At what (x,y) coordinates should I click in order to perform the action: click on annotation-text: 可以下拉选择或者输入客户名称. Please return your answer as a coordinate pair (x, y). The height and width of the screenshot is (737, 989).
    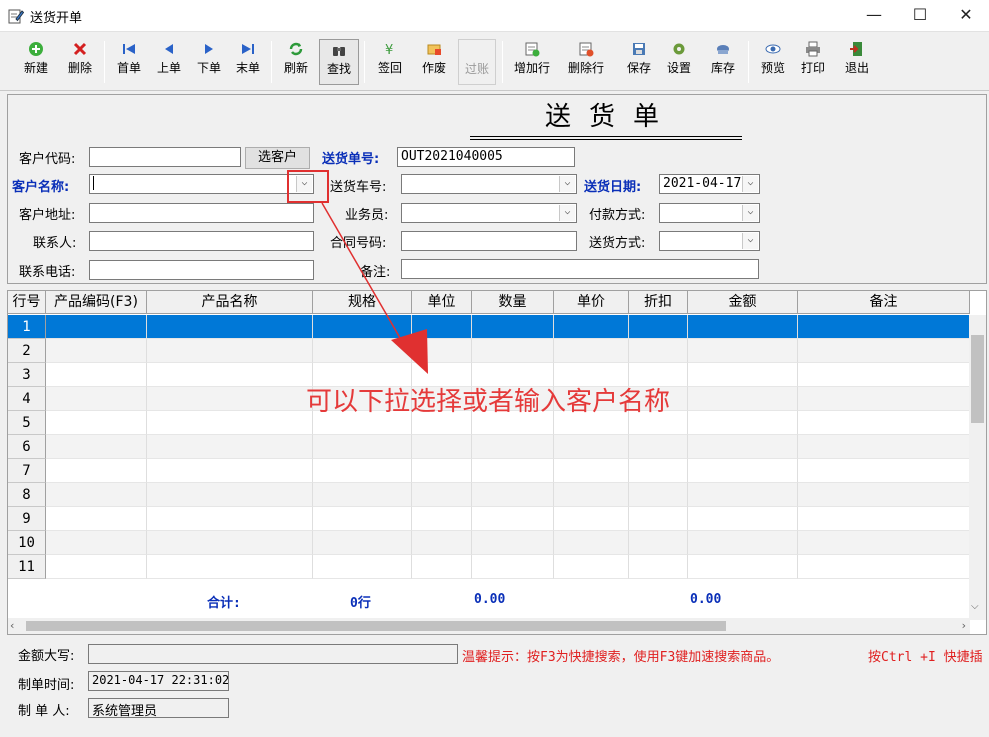
    Looking at the image, I should click on (488, 402).